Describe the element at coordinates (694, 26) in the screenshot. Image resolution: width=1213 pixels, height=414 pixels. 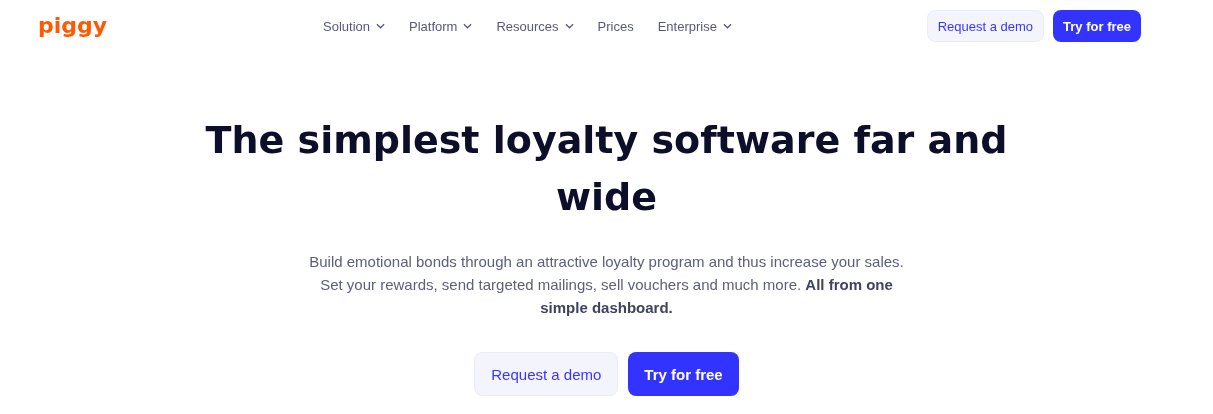
I see `nav-link: Enterprise` at that location.